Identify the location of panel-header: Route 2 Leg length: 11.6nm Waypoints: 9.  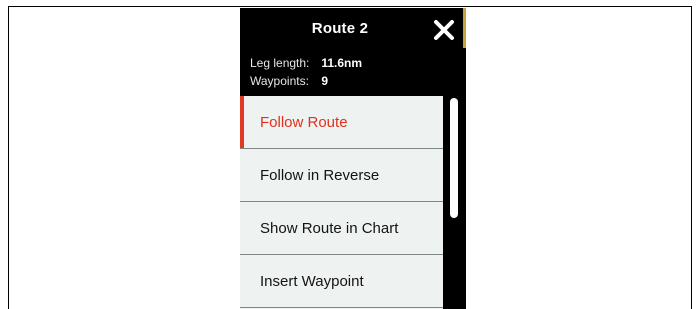
(353, 52).